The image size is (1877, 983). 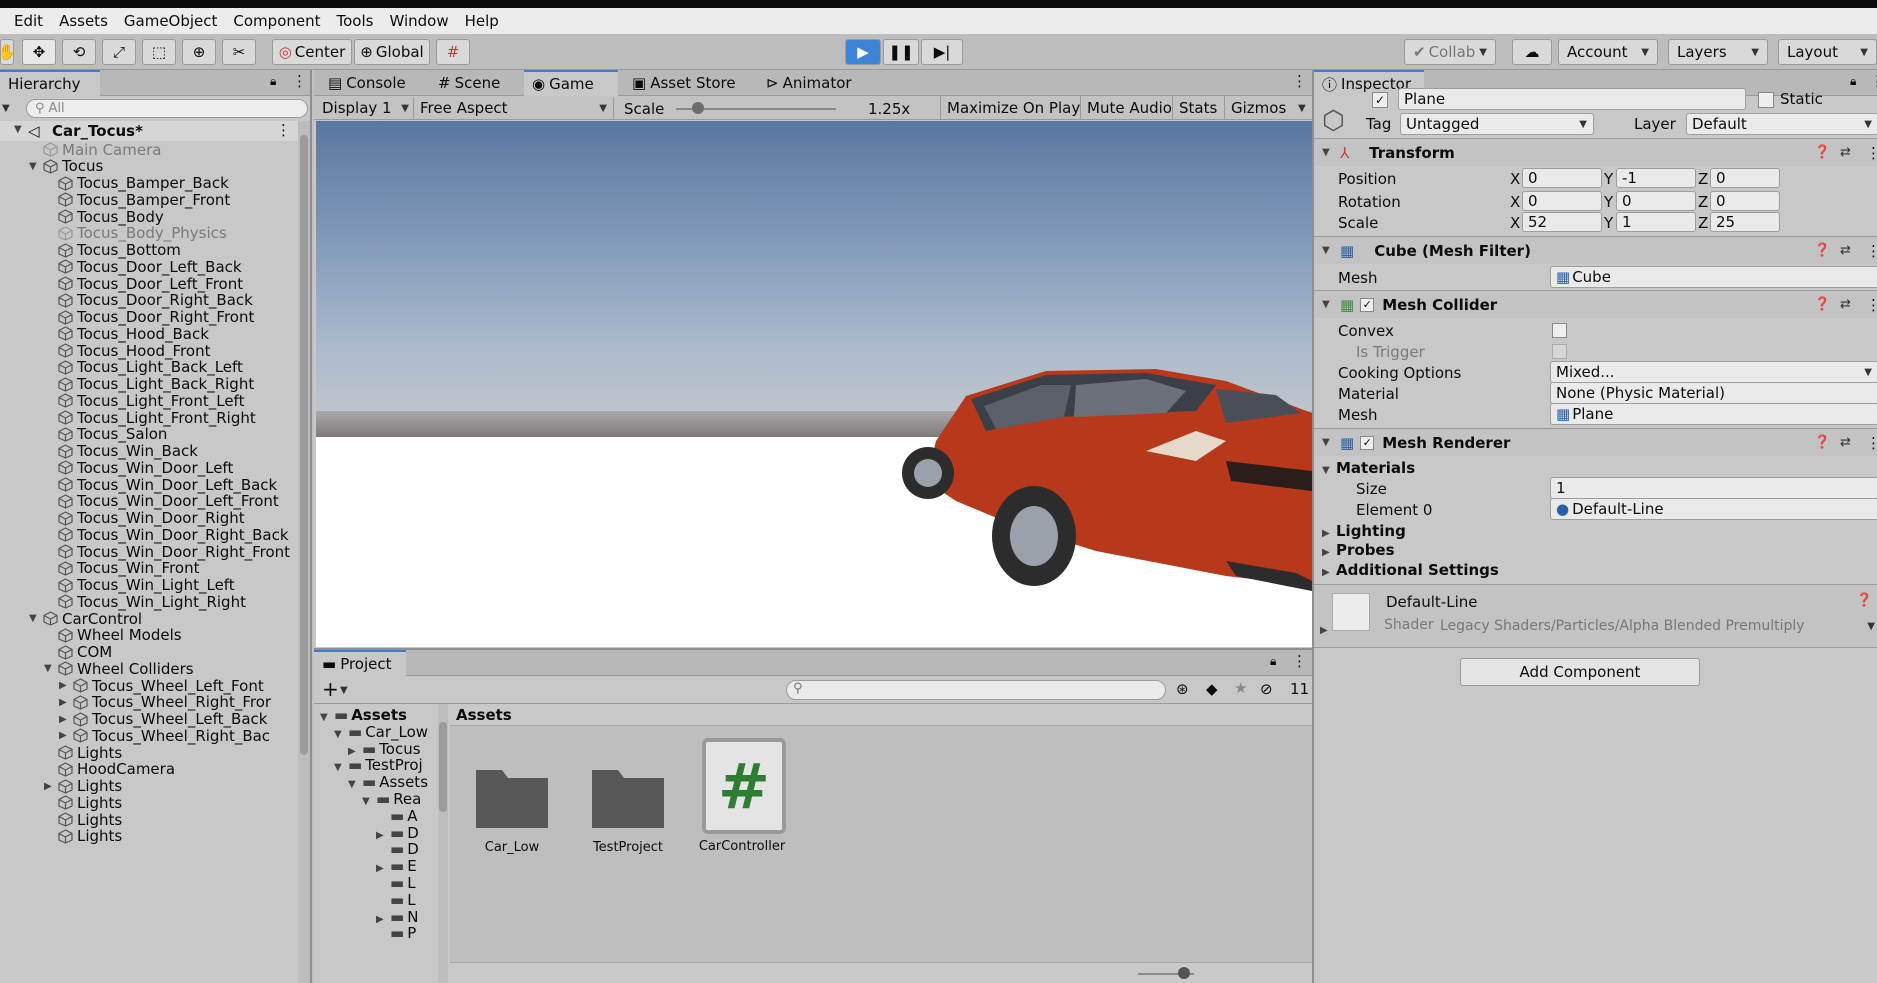 What do you see at coordinates (1410, 570) in the screenshot?
I see `additional-settings-foldout: ▶ Additional Settings` at bounding box center [1410, 570].